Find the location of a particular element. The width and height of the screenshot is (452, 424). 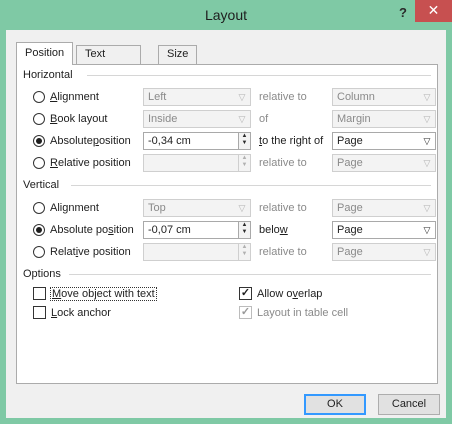

select-value: Inside is located at coordinates (163, 119).